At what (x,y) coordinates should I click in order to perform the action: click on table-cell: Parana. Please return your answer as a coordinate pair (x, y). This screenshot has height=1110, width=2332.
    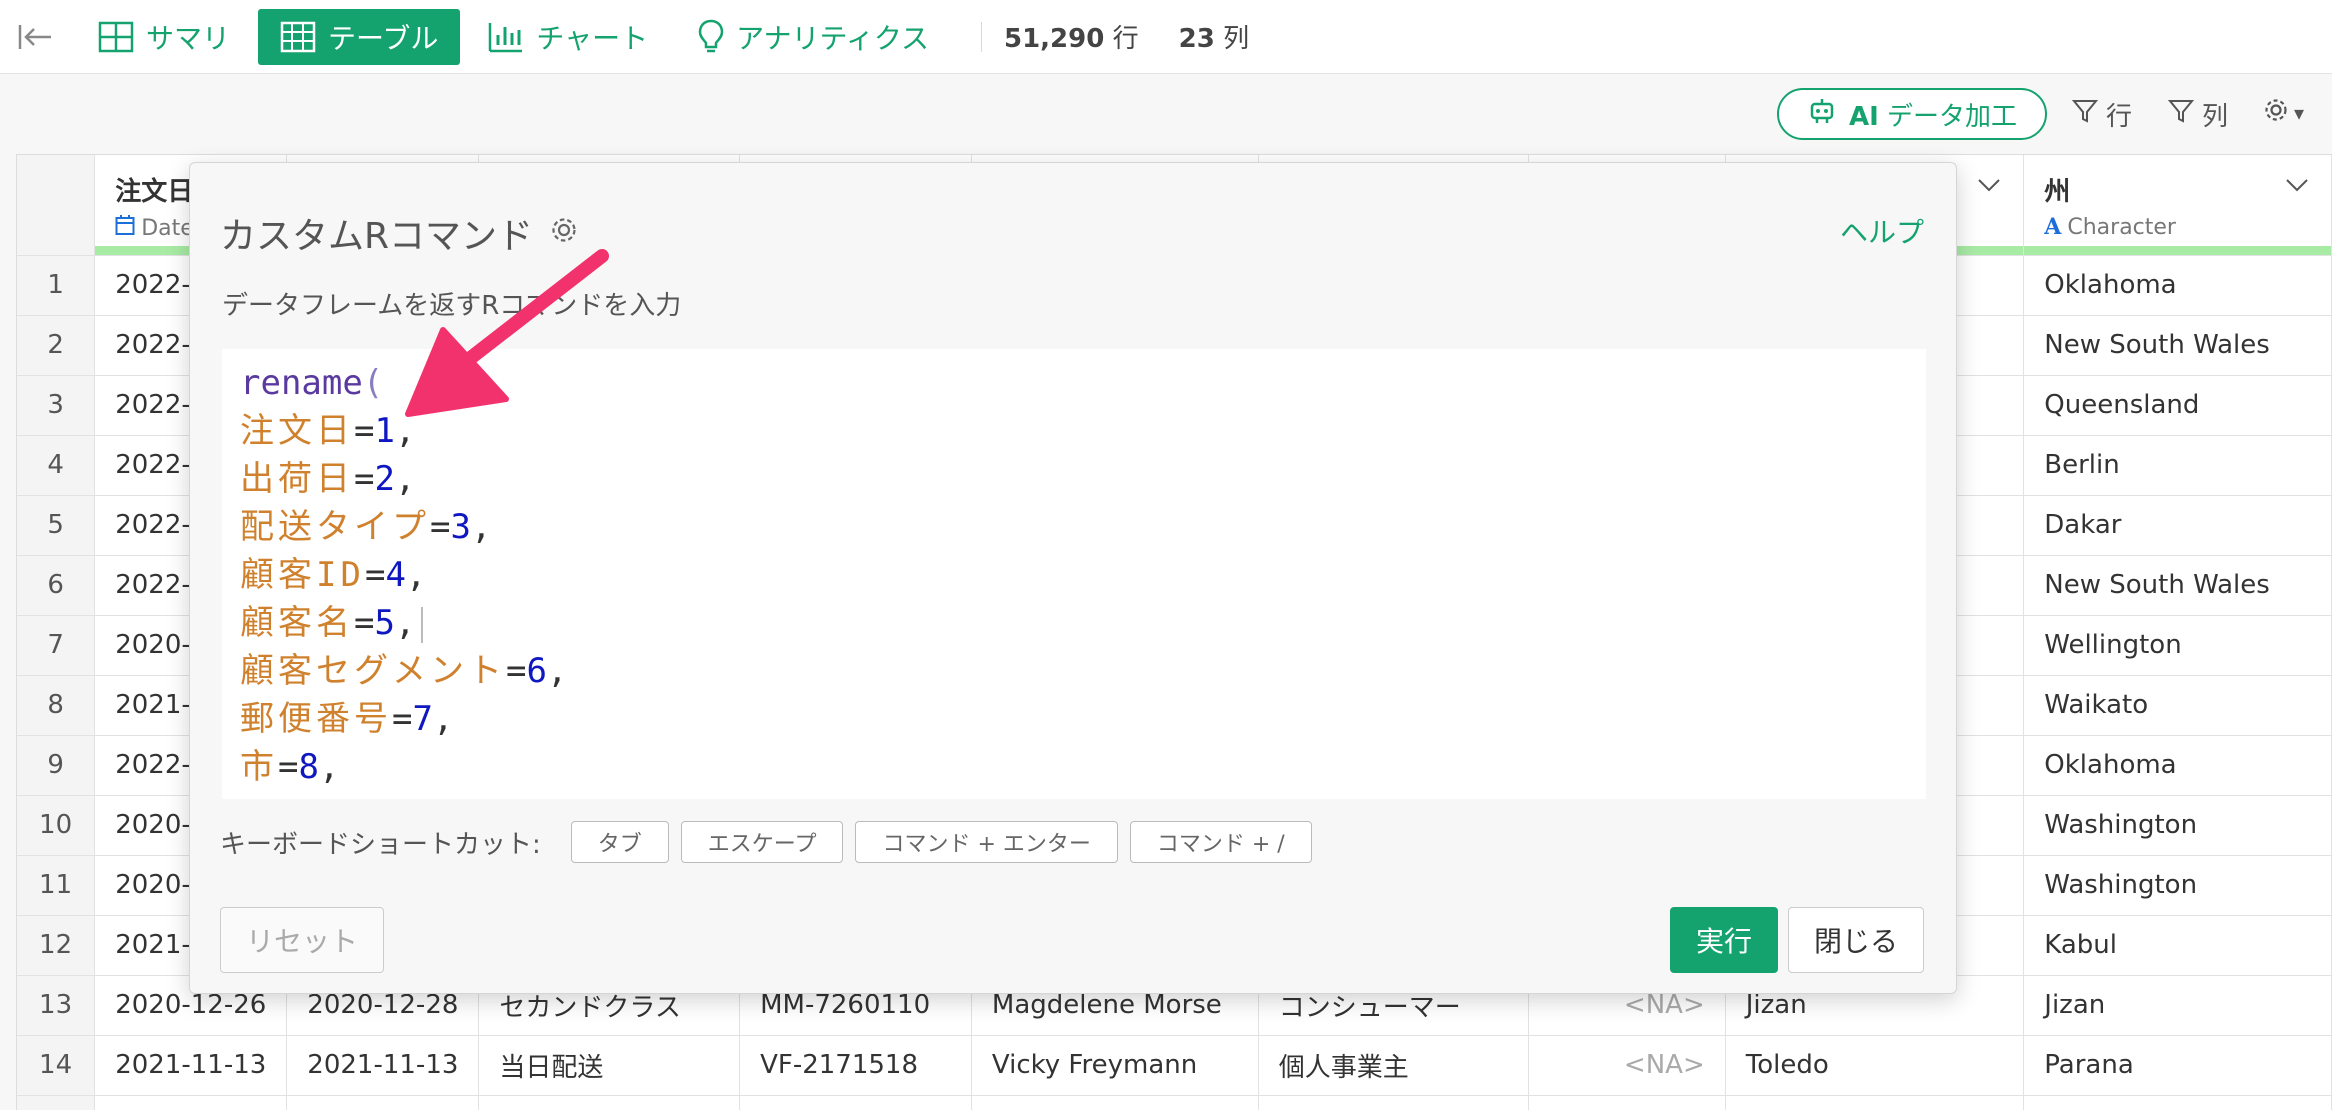
    Looking at the image, I should click on (2177, 1065).